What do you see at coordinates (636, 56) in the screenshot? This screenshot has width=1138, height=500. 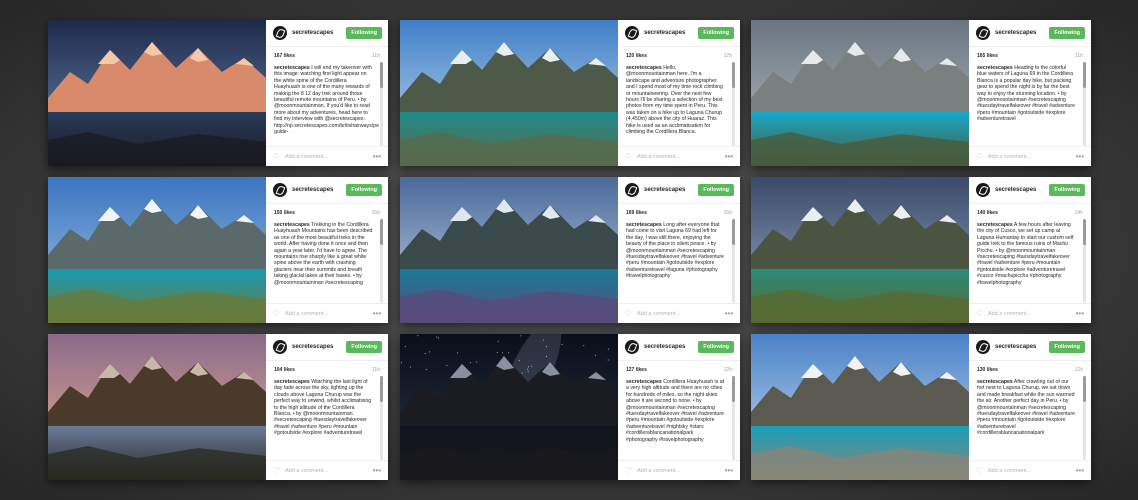 I see `likes-count: 120 likes` at bounding box center [636, 56].